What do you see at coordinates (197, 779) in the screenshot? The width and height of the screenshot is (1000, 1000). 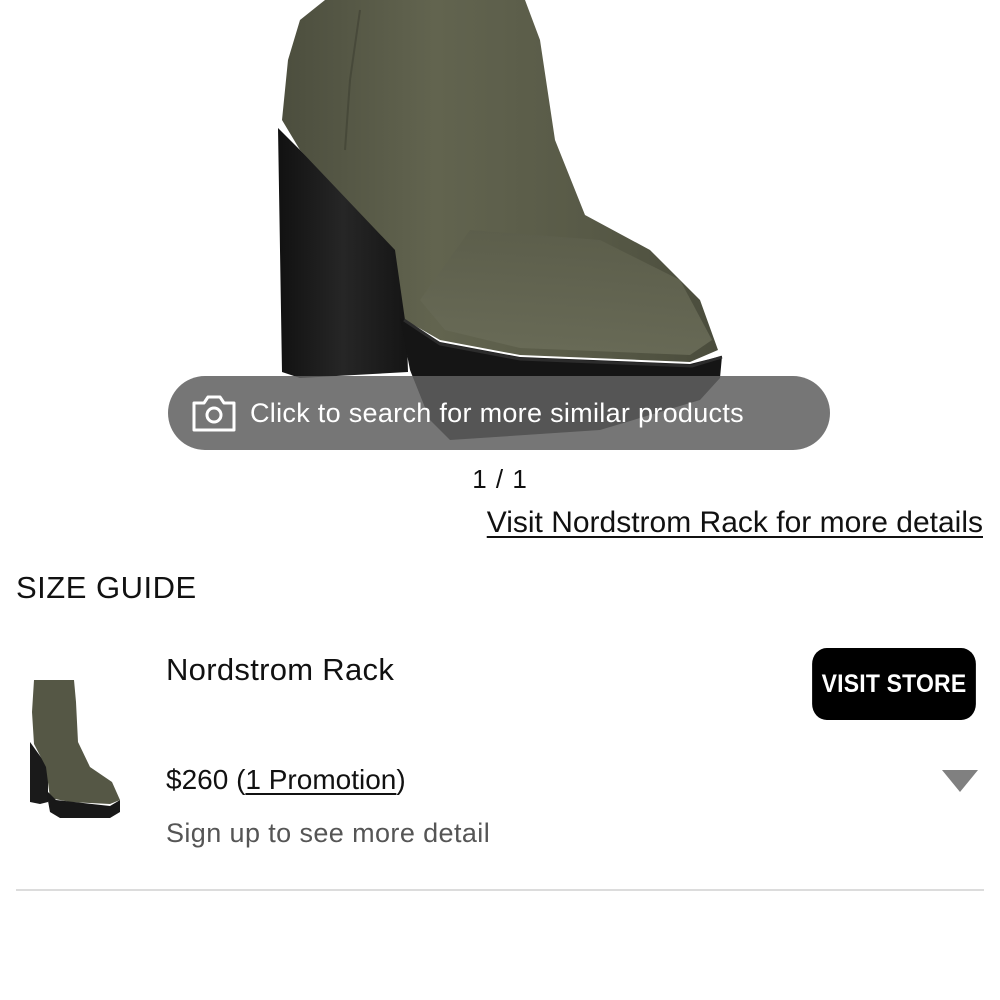 I see `price: $260` at bounding box center [197, 779].